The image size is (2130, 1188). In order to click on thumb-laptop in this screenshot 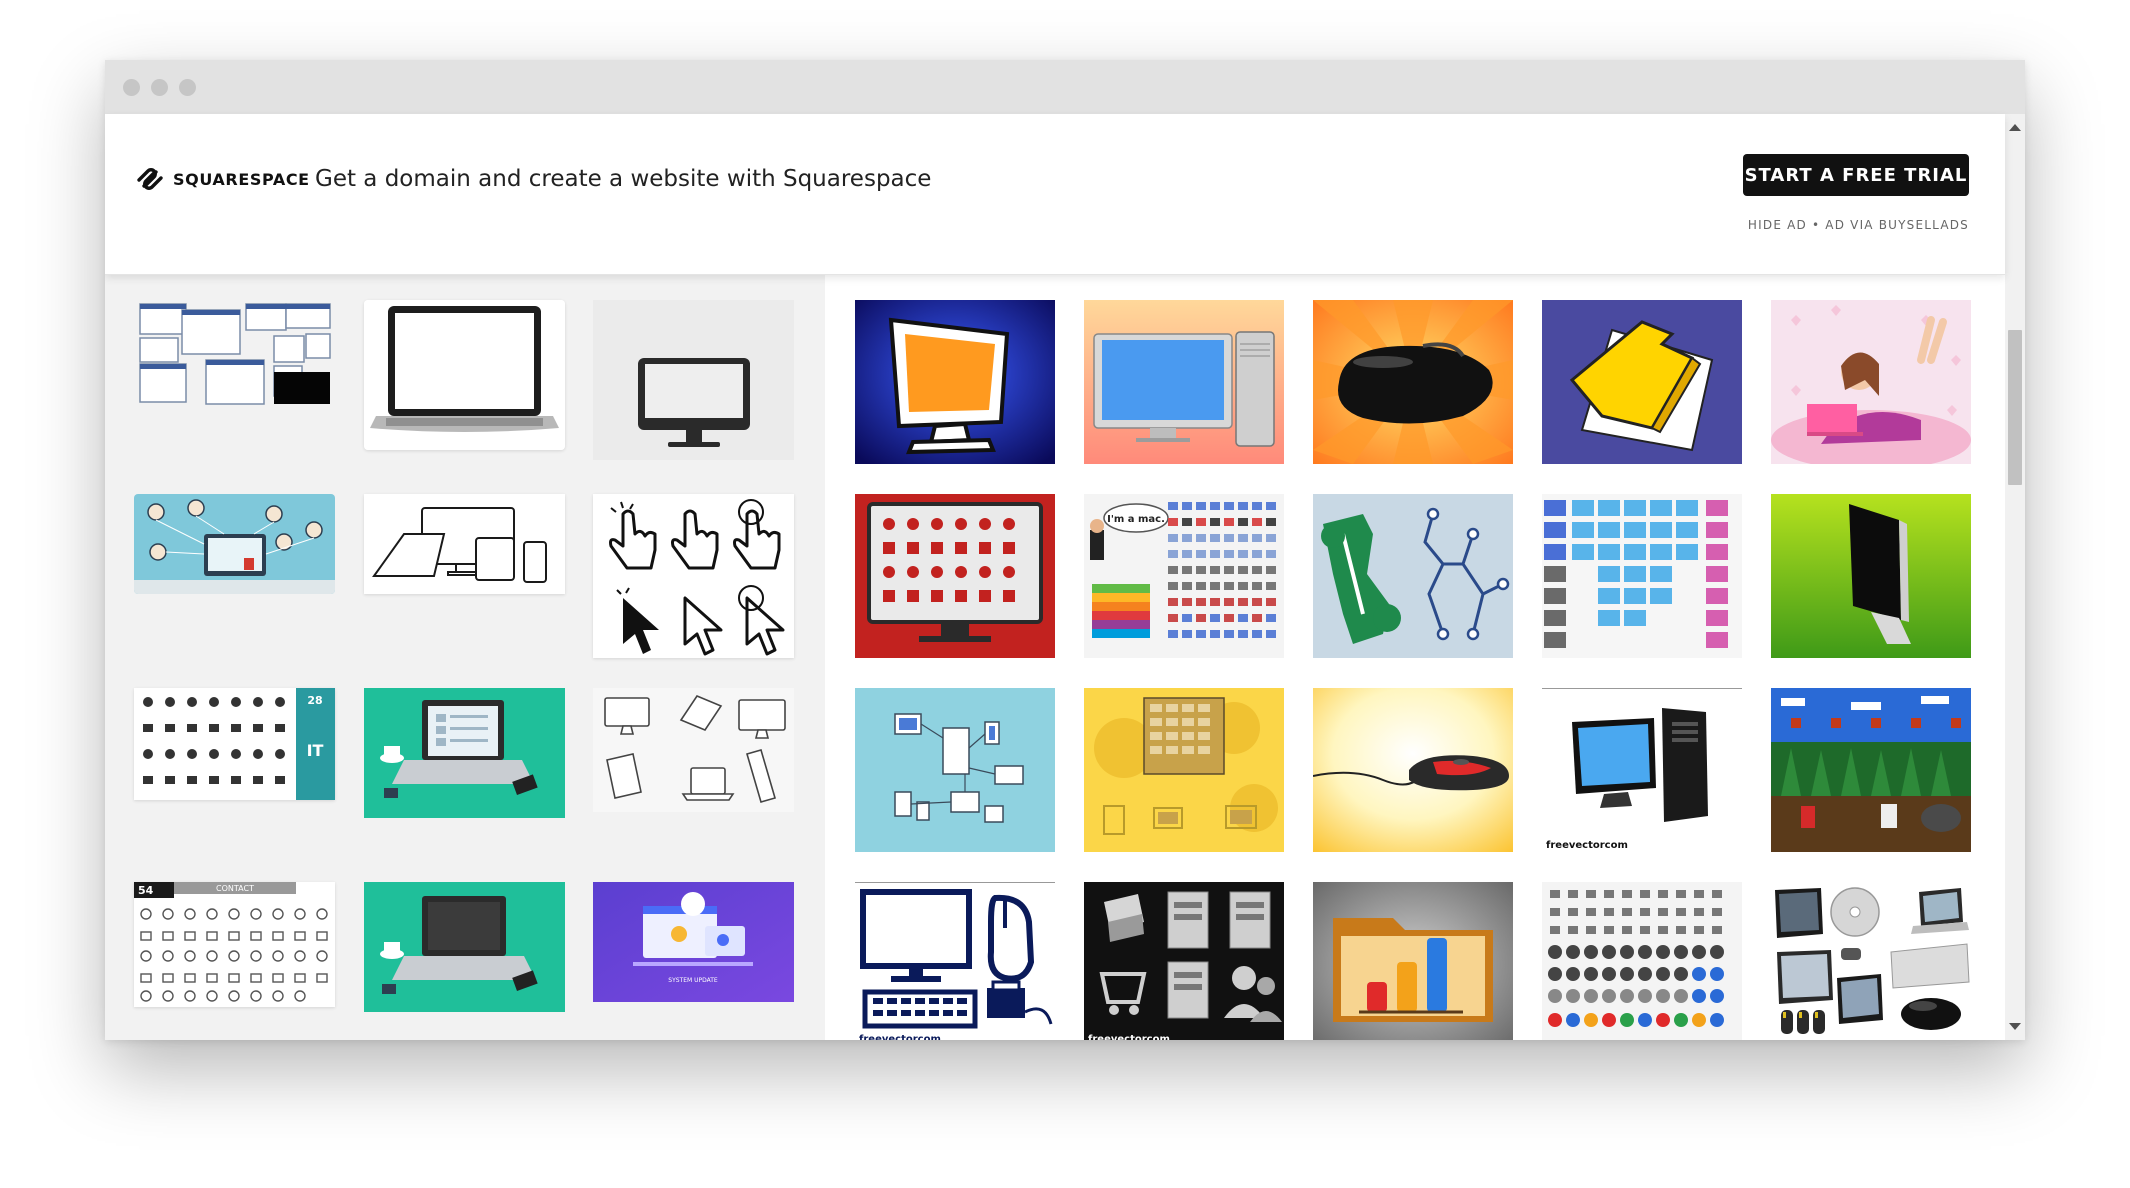, I will do `click(464, 375)`.